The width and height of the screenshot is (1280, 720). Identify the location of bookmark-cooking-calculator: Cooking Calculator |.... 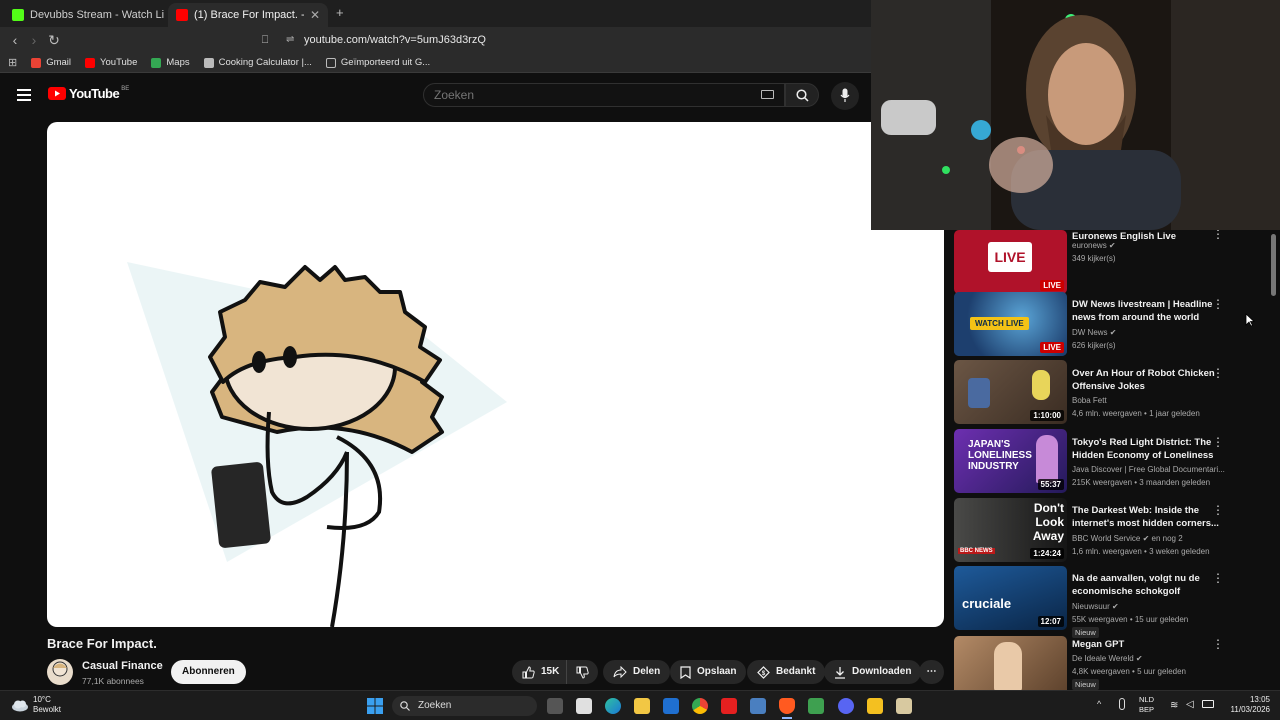
(257, 62).